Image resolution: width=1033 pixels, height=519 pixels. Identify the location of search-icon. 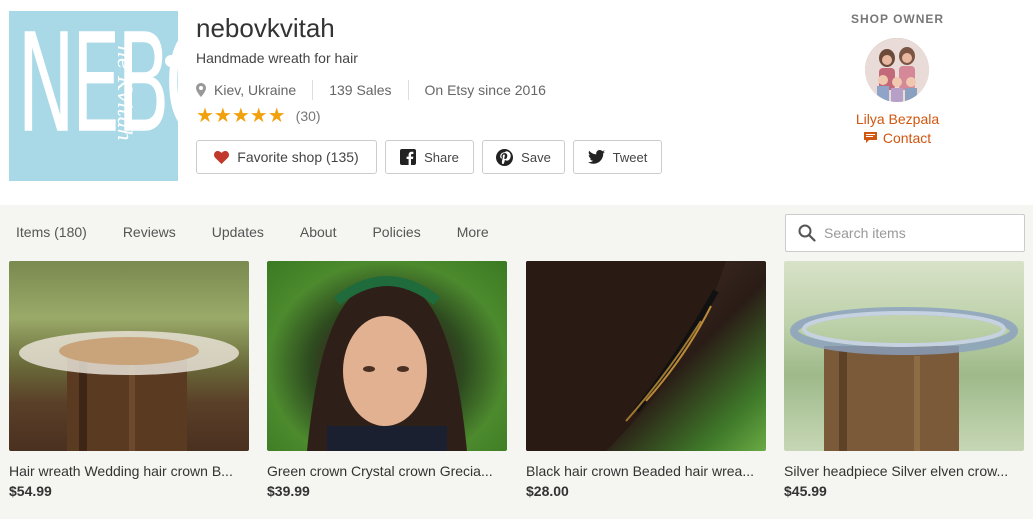
(807, 233).